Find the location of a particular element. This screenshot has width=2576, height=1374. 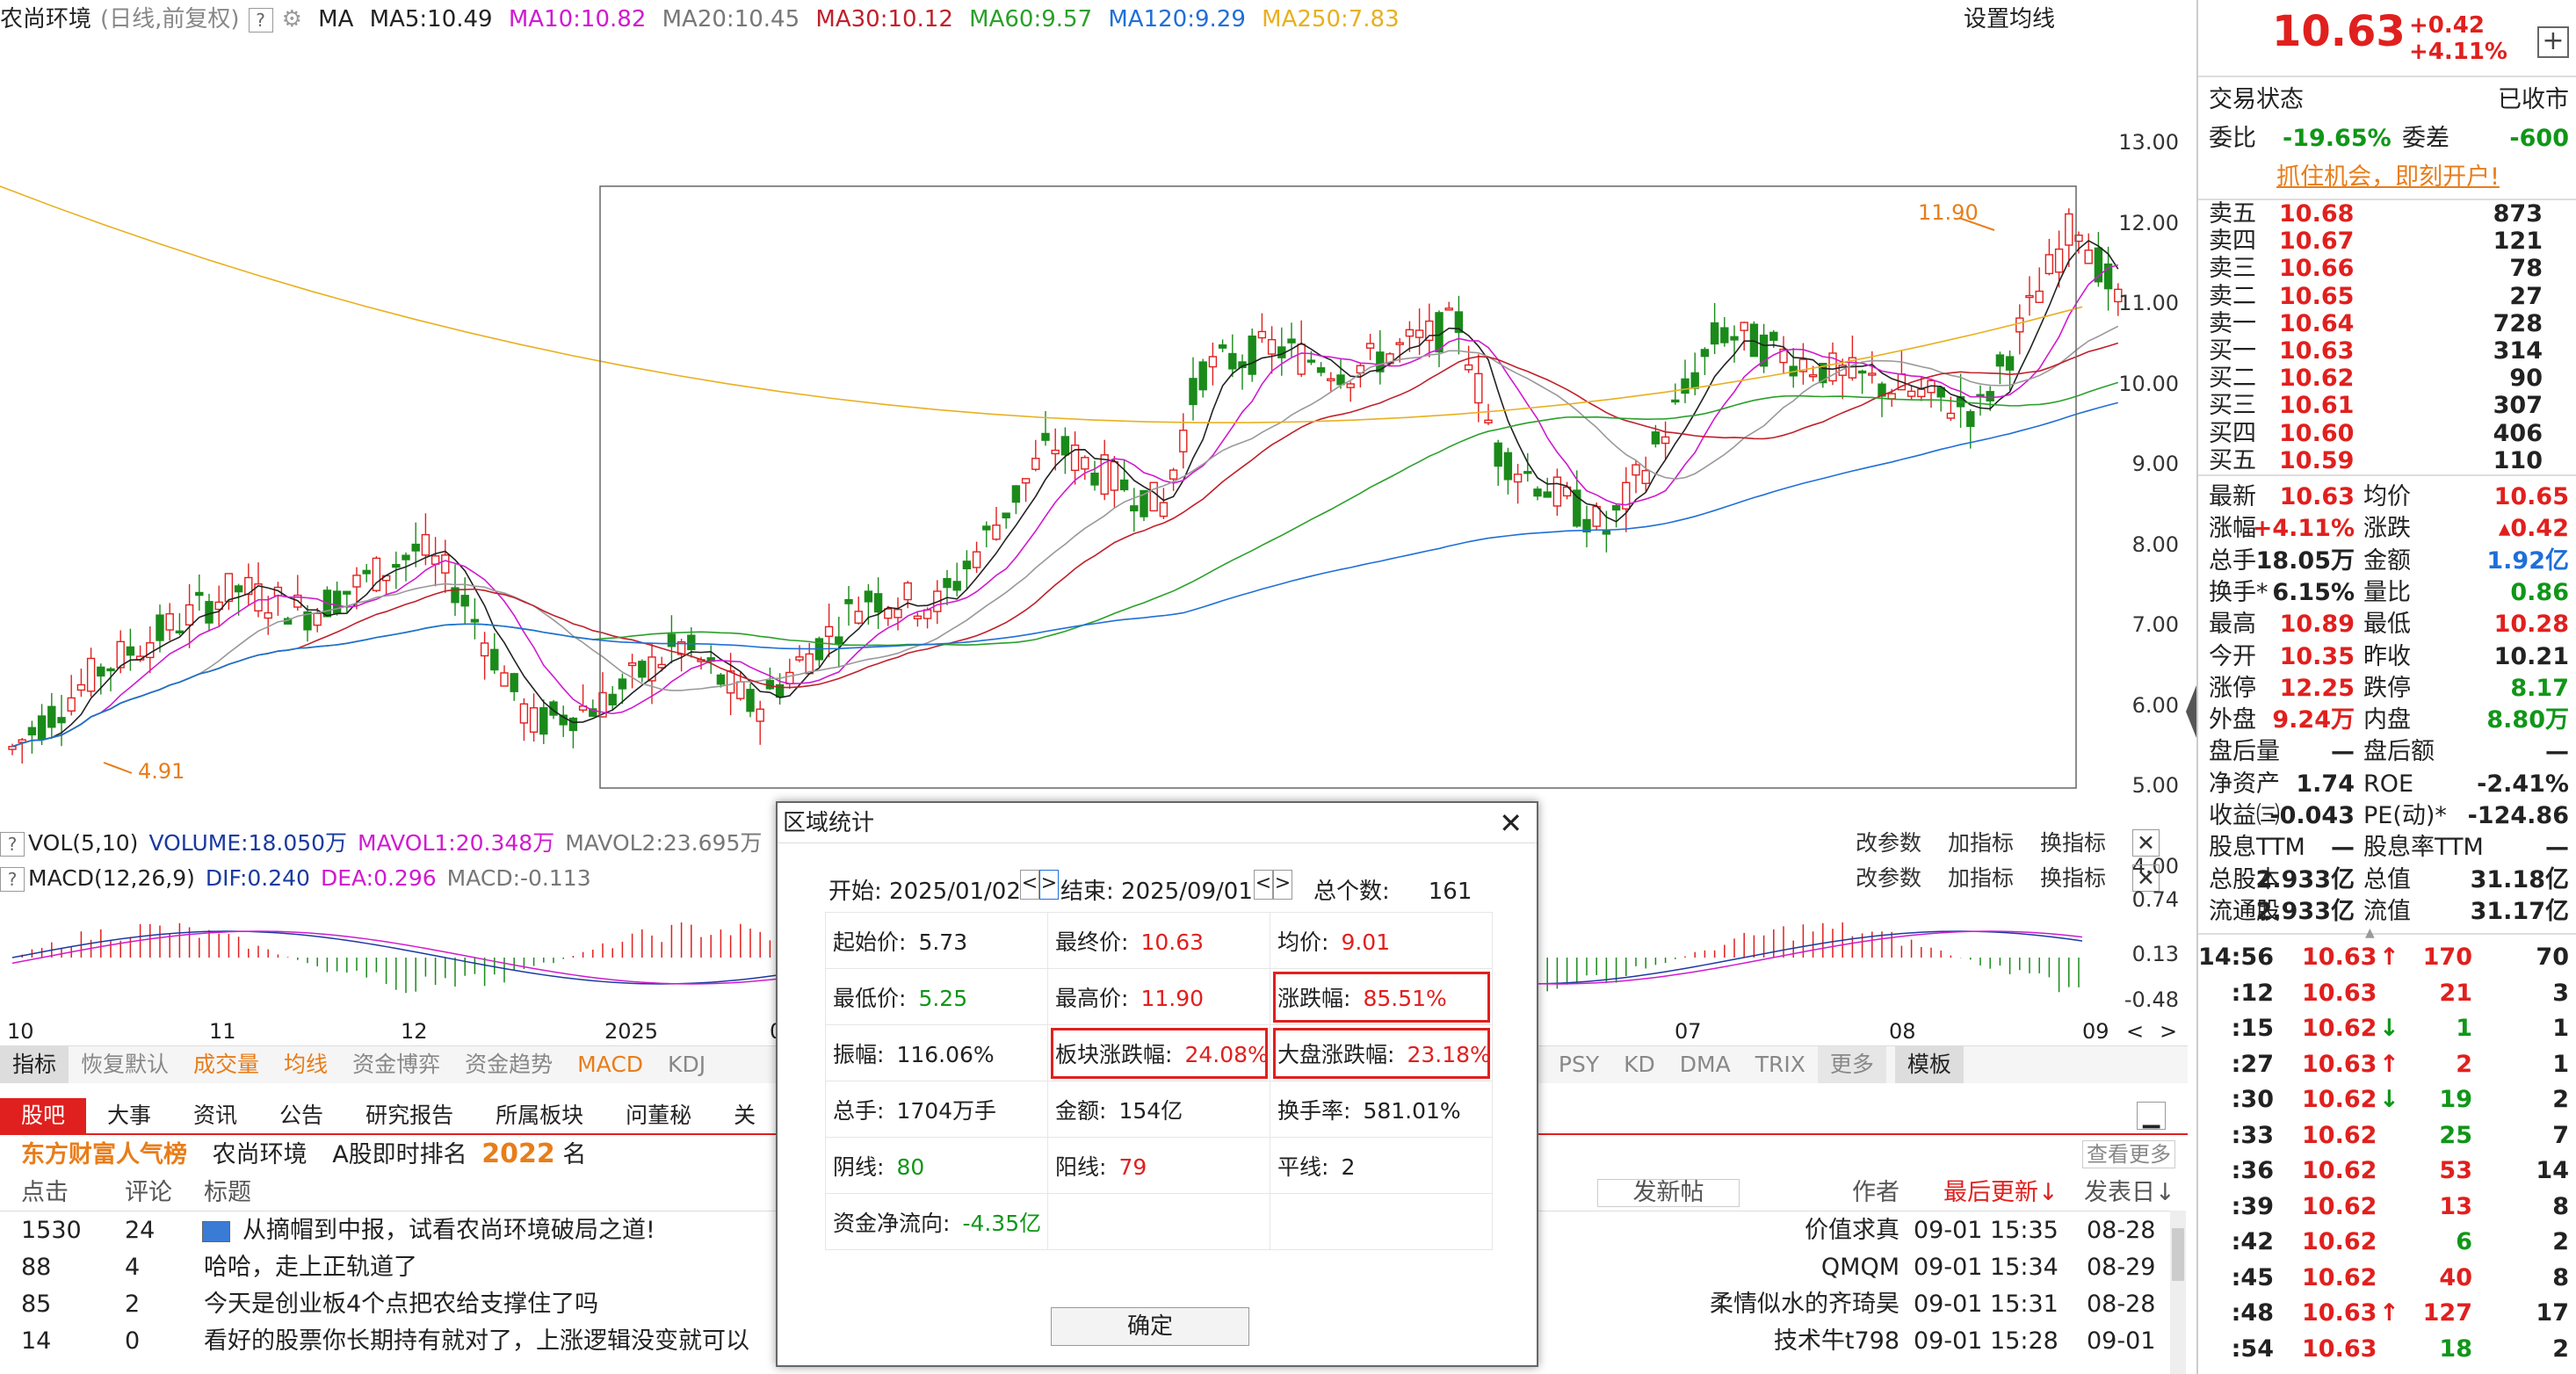

tab-related: 关 is located at coordinates (745, 1115).